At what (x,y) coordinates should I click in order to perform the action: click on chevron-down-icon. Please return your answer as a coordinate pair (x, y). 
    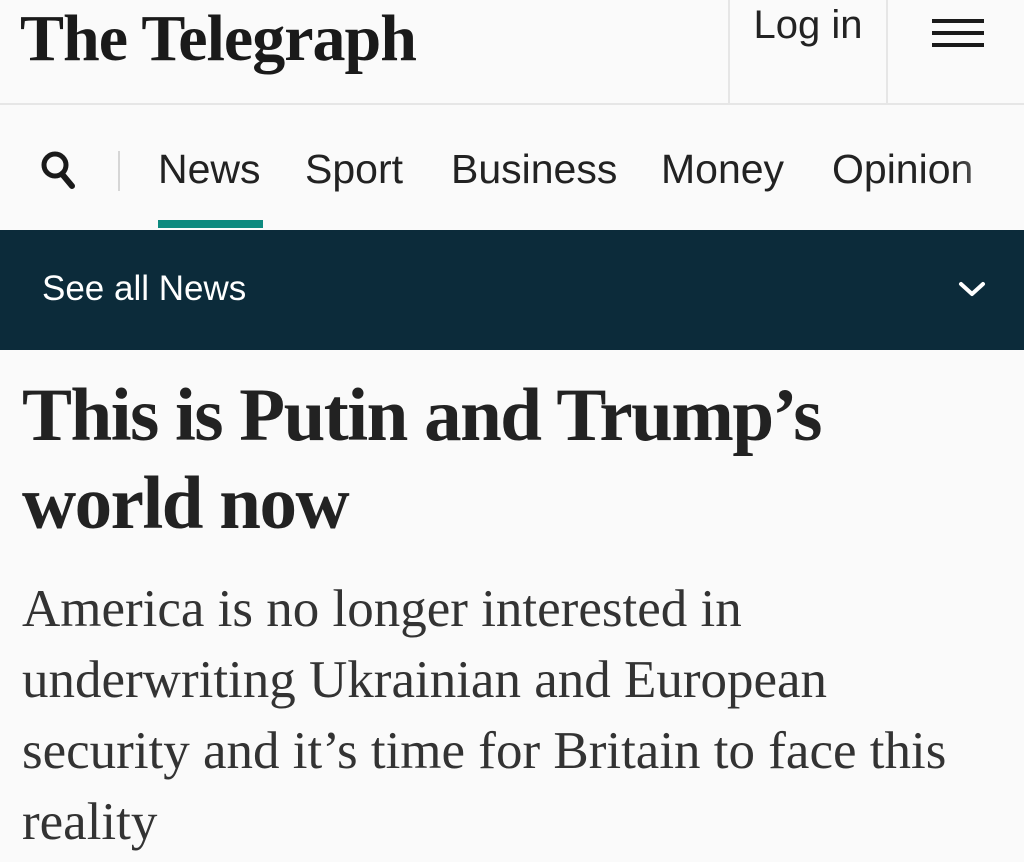
    Looking at the image, I should click on (972, 289).